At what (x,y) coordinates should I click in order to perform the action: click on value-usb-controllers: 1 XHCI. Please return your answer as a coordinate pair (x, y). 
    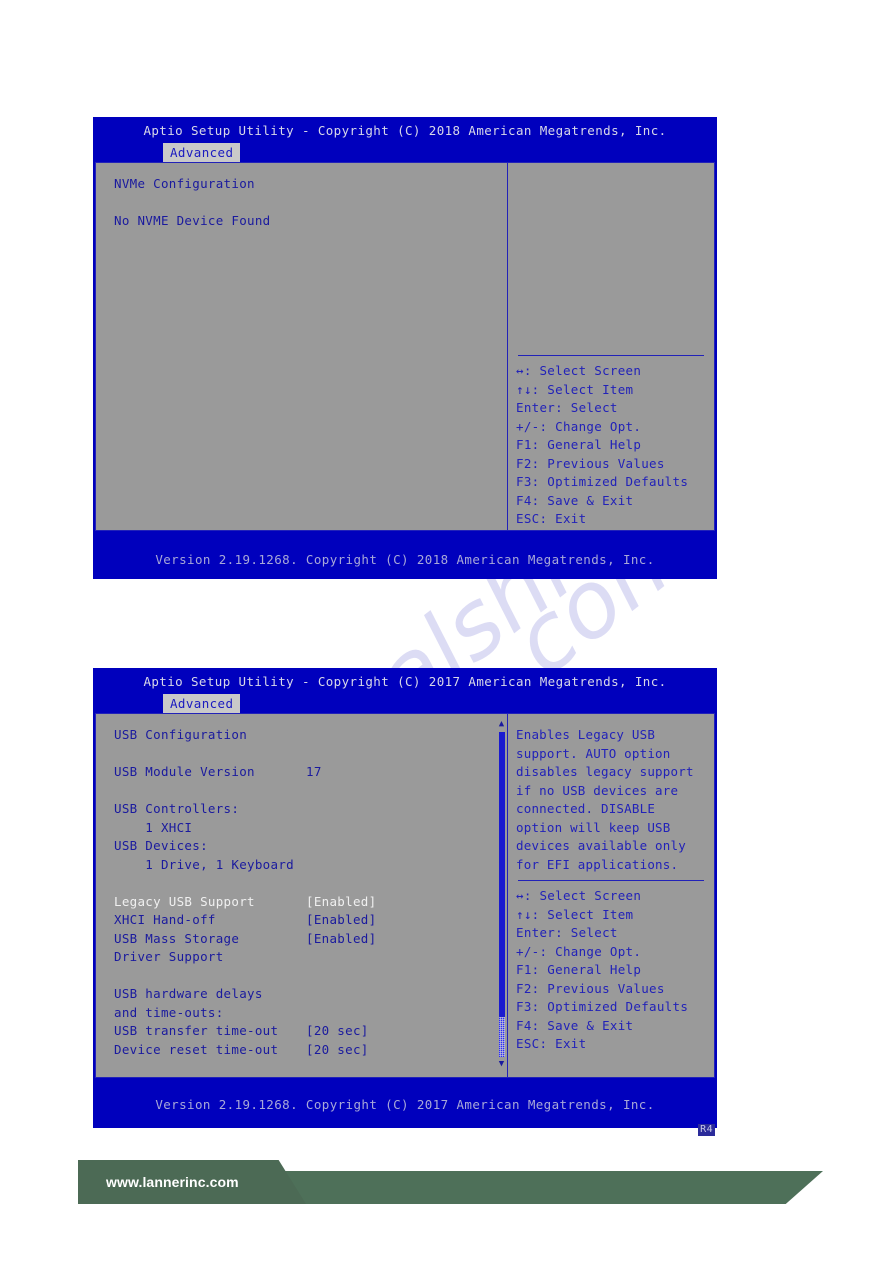
    Looking at the image, I should click on (153, 827).